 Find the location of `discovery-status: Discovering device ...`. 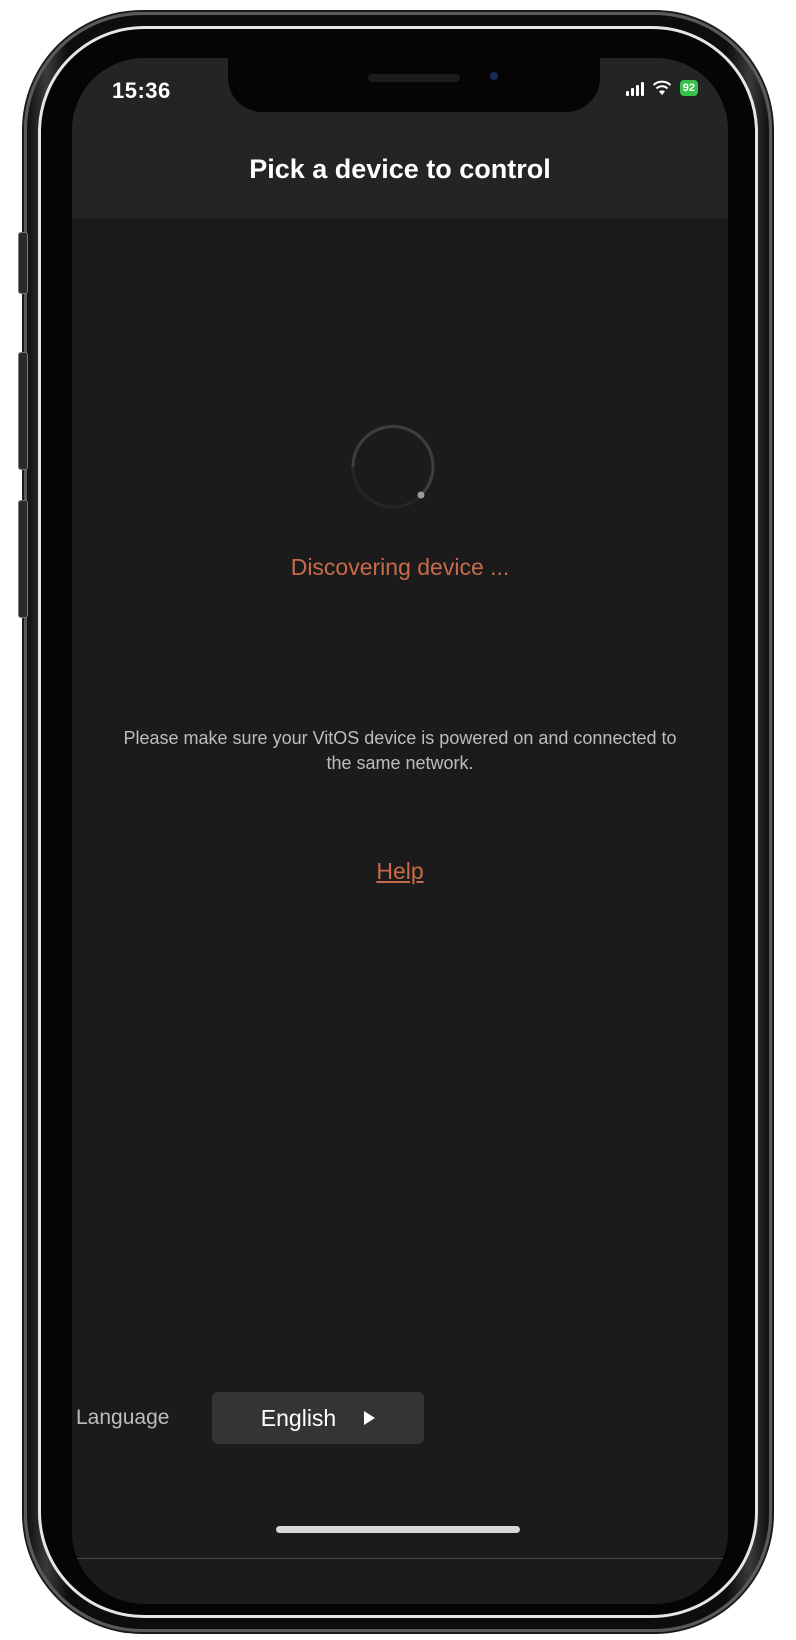

discovery-status: Discovering device ... is located at coordinates (400, 567).